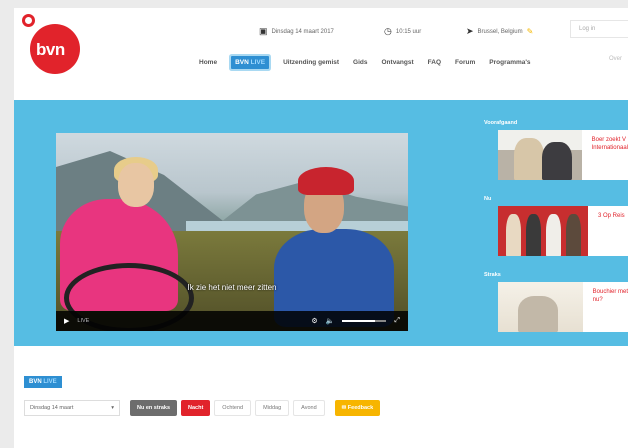  I want to click on sidebar-item: 3 Op Reis, so click(563, 231).